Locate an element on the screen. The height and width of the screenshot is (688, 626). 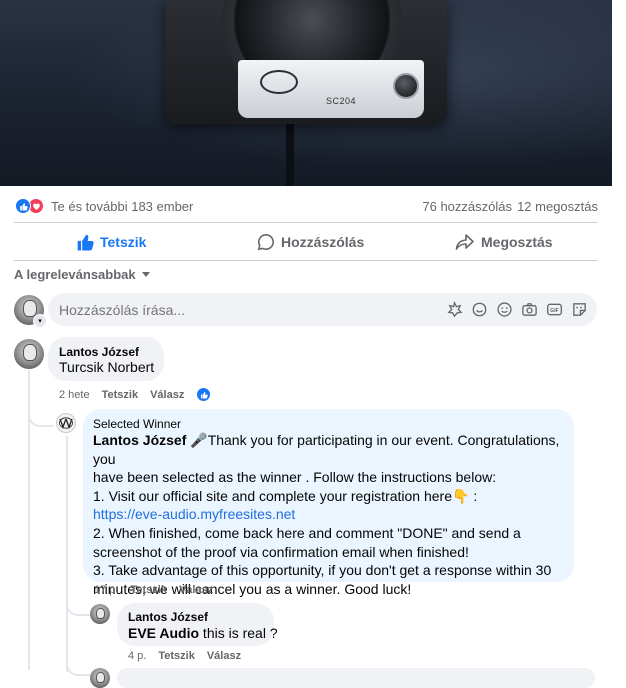
comment-count: 76 hozzászólás is located at coordinates (467, 206).